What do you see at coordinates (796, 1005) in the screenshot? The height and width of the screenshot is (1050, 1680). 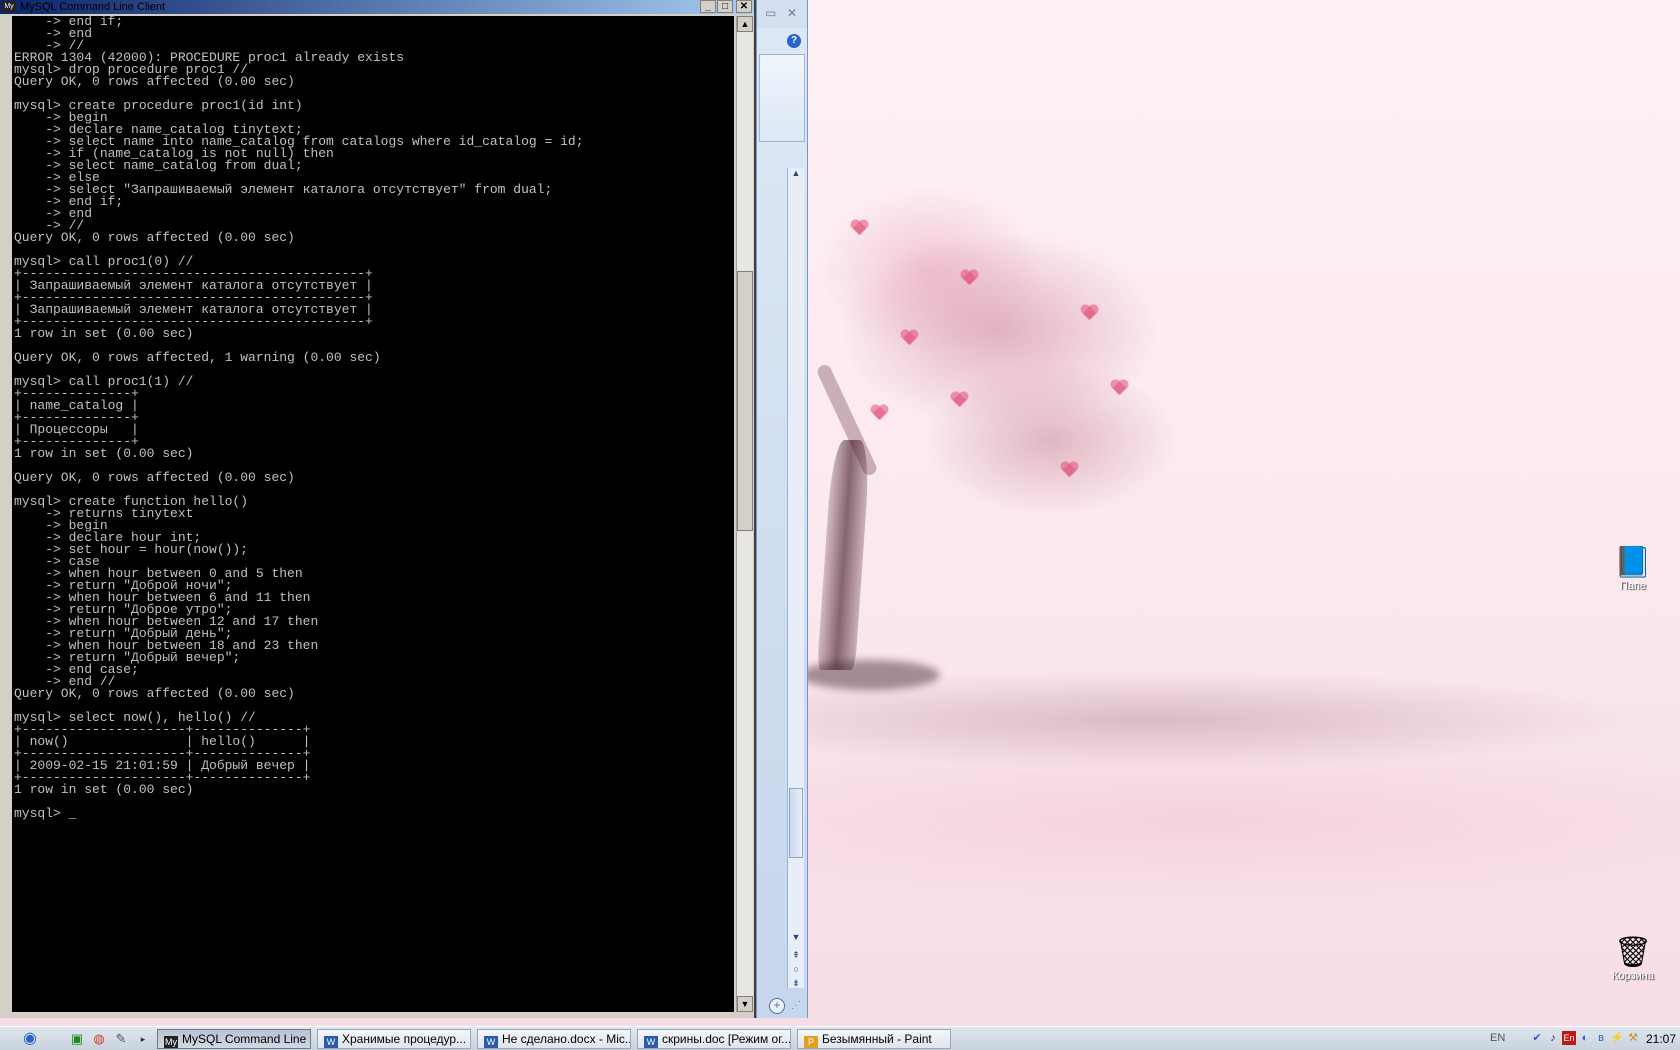 I see `resize-grip-icon: ⋰` at bounding box center [796, 1005].